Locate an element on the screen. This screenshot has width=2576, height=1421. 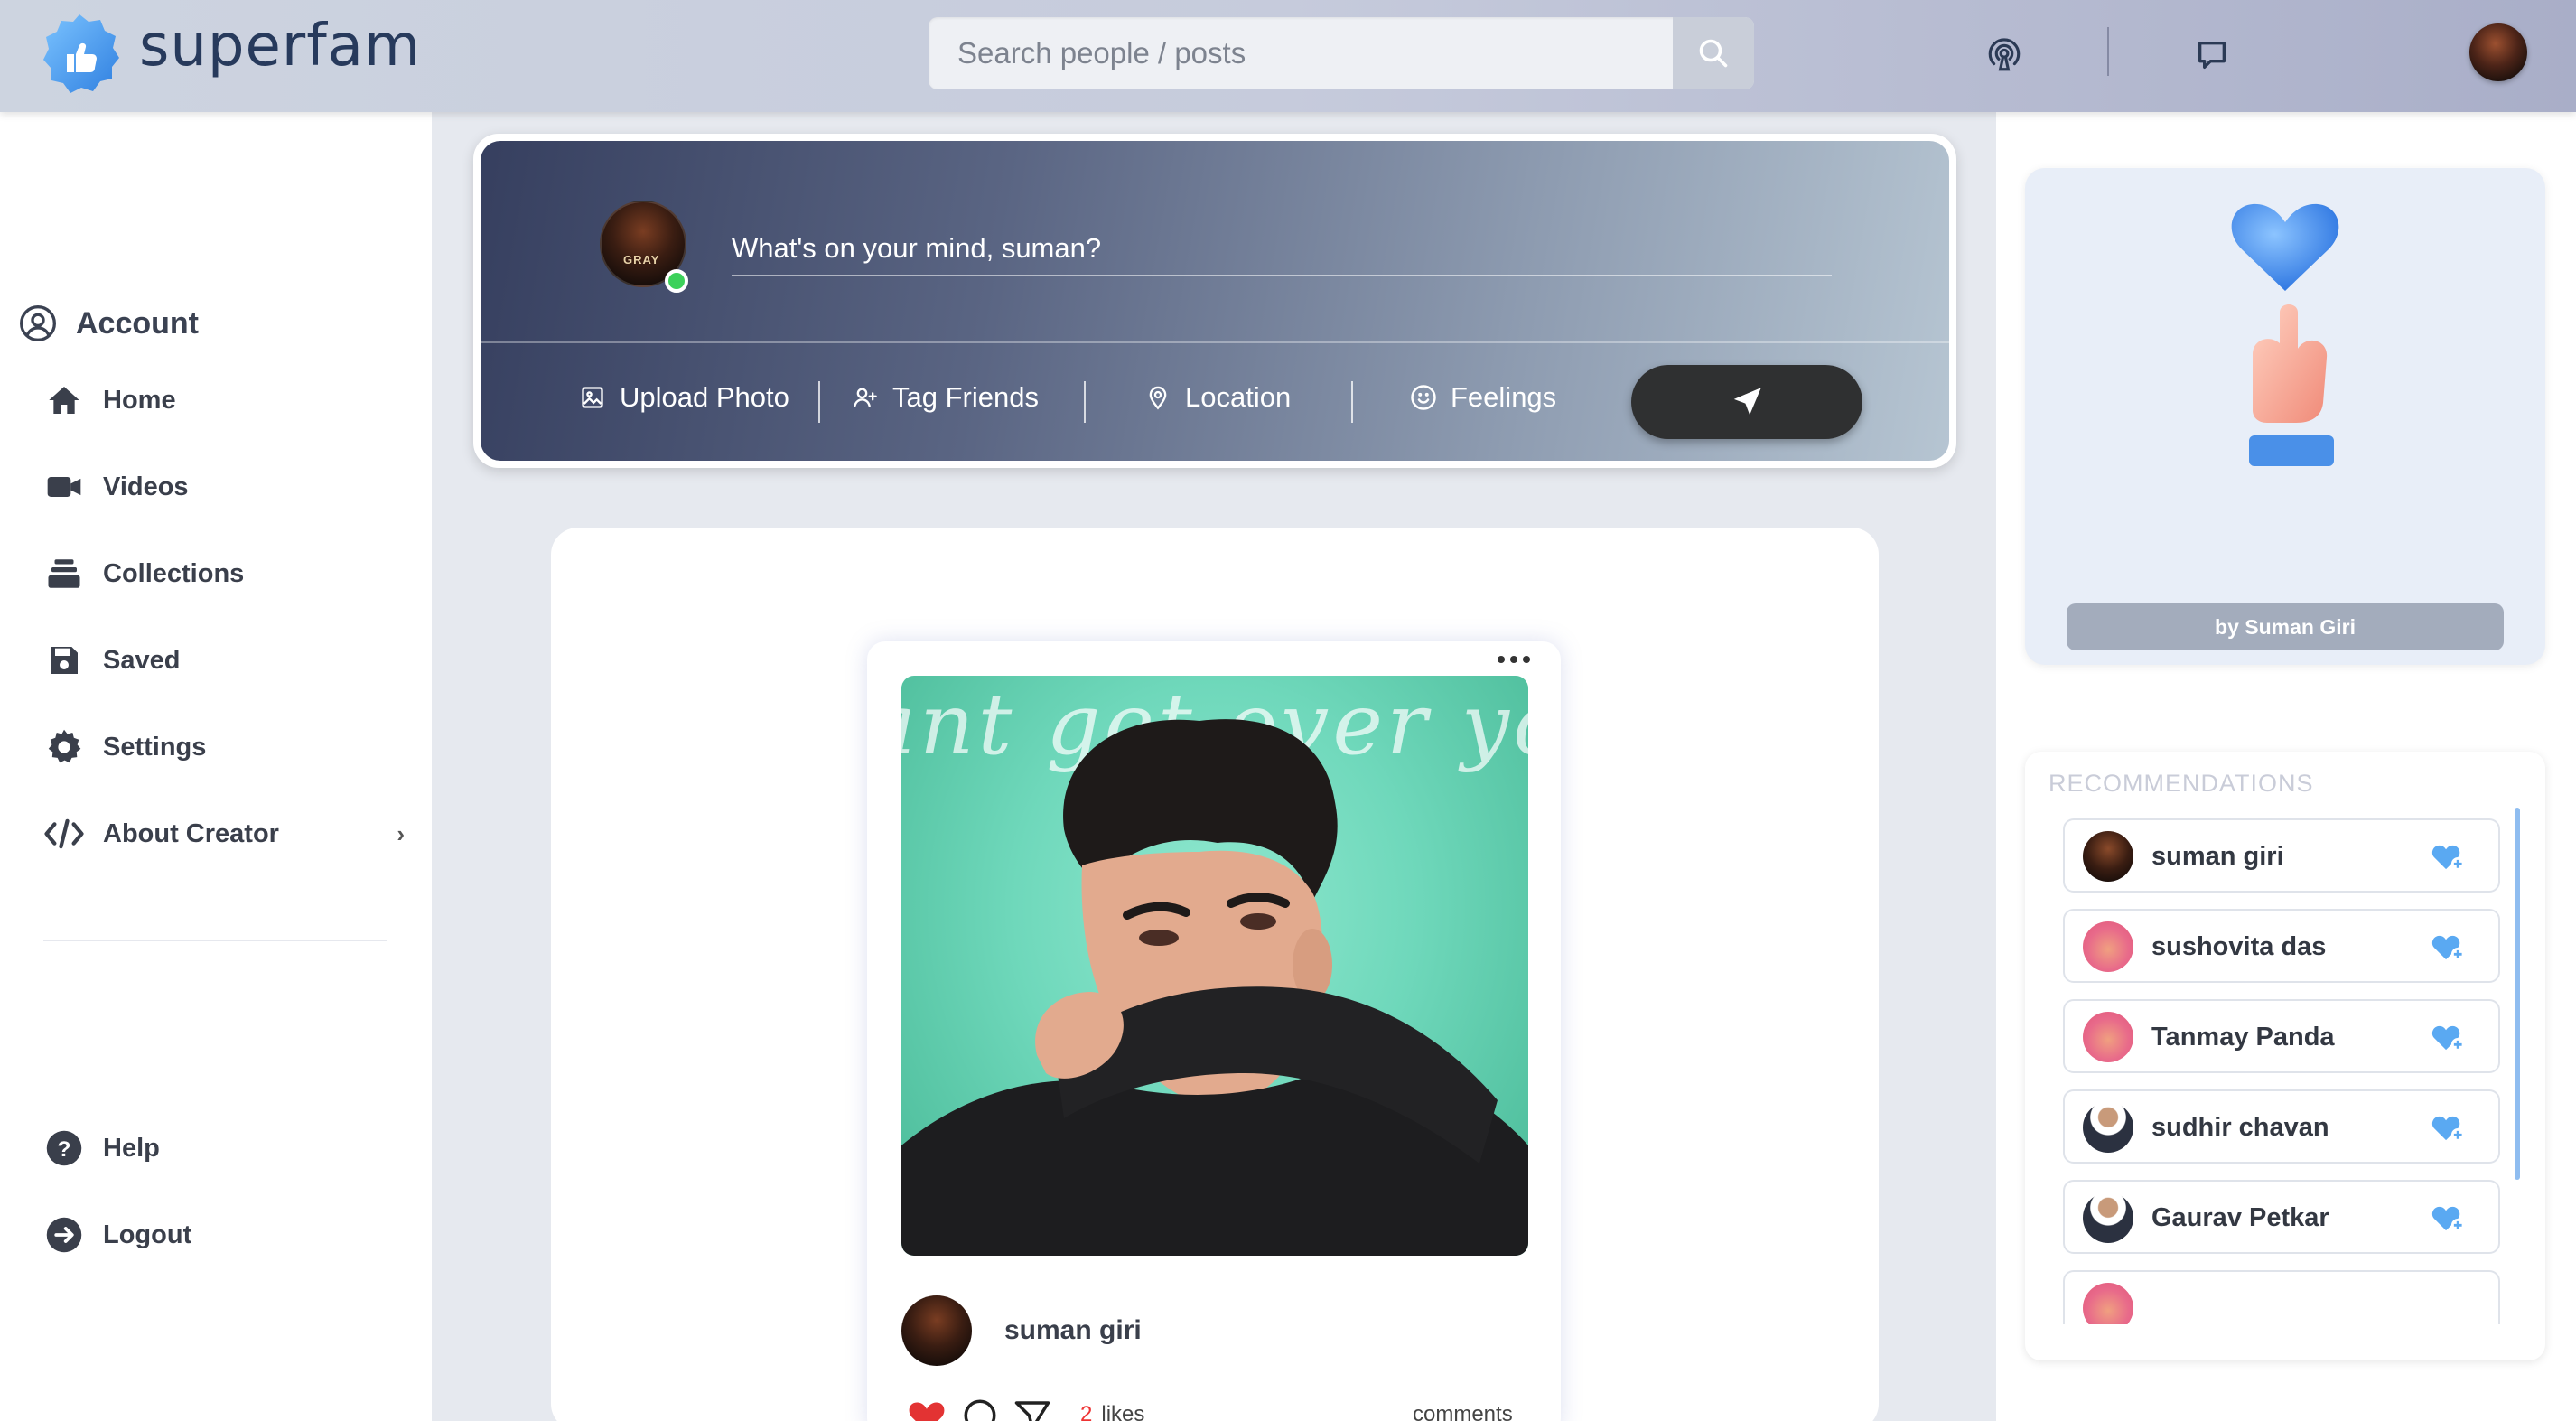
account-heading-label: Account is located at coordinates (137, 323).